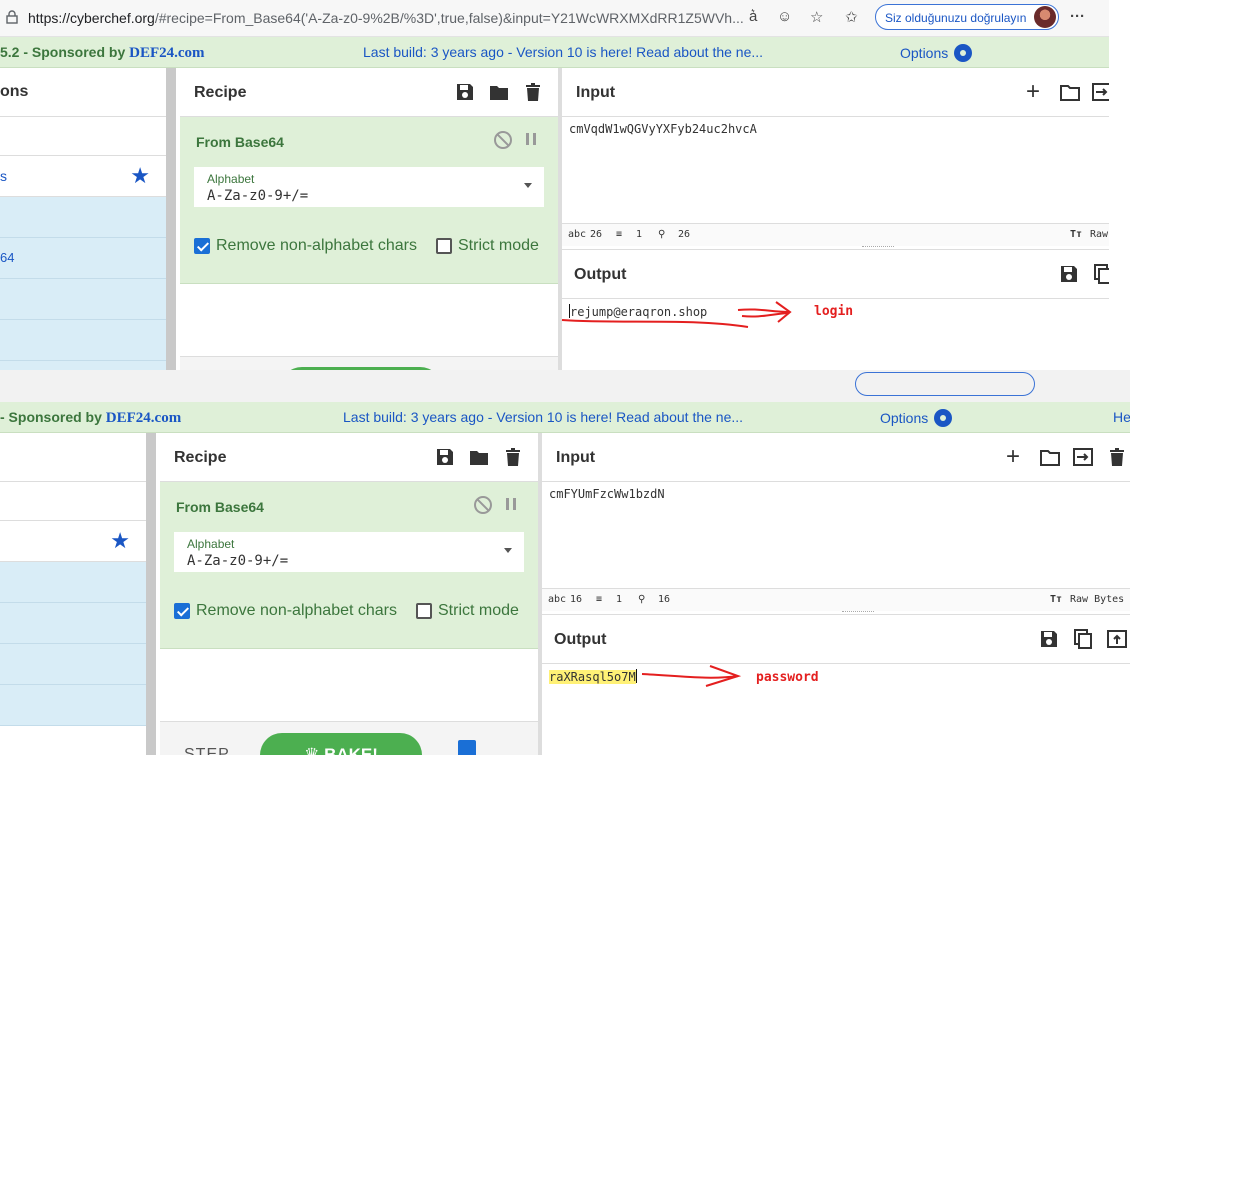  What do you see at coordinates (607, 494) in the screenshot?
I see `input-textarea: cmFYUmFzcWw1bzdN` at bounding box center [607, 494].